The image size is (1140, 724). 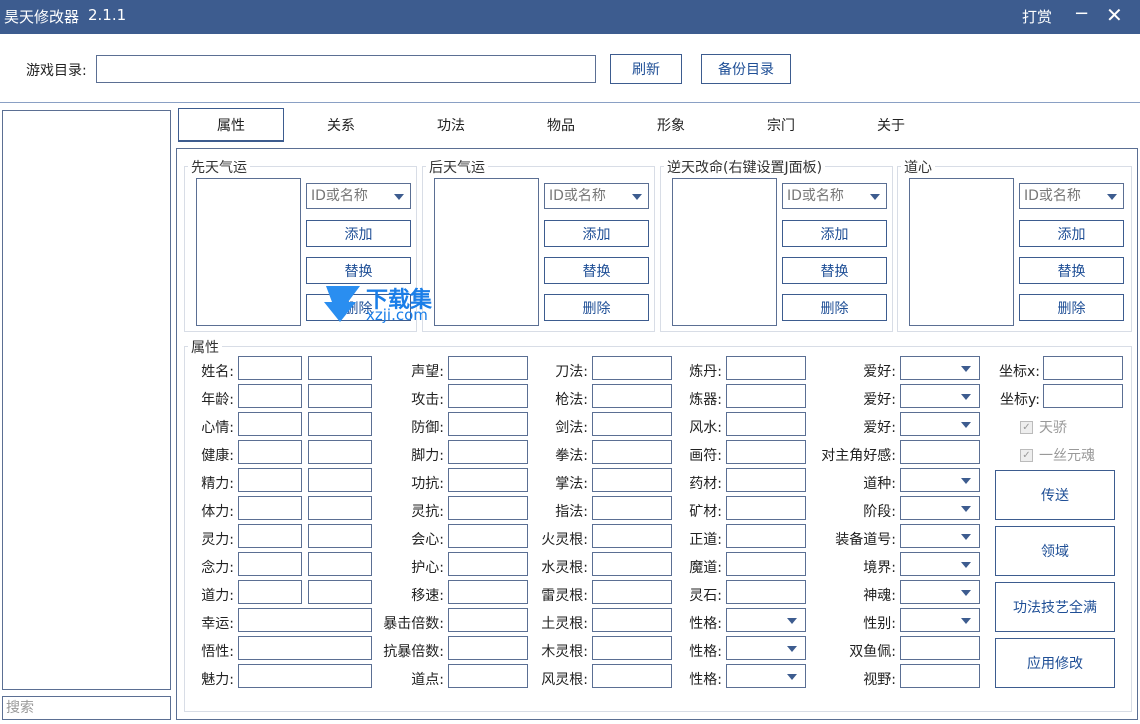 What do you see at coordinates (596, 196) in the screenshot?
I see `acquired-luck-combo: ID或名称` at bounding box center [596, 196].